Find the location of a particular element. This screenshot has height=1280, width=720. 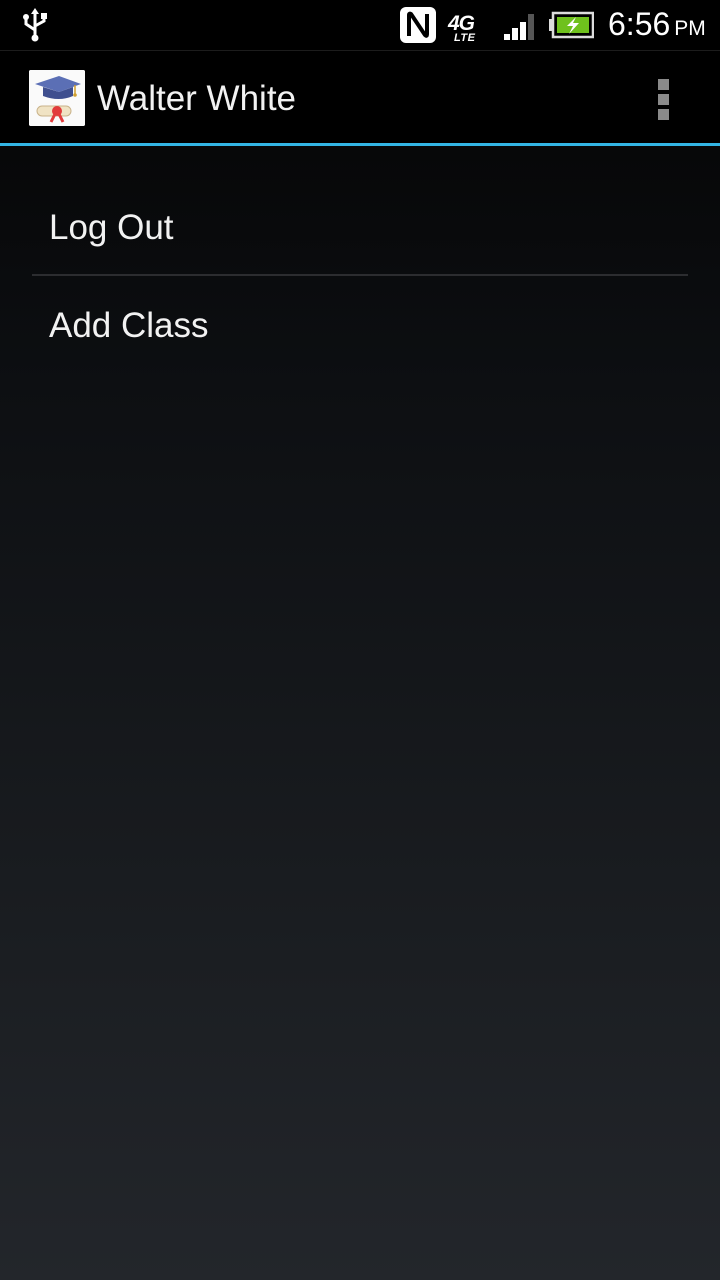

status-clock: 6:56 PM is located at coordinates (657, 24).